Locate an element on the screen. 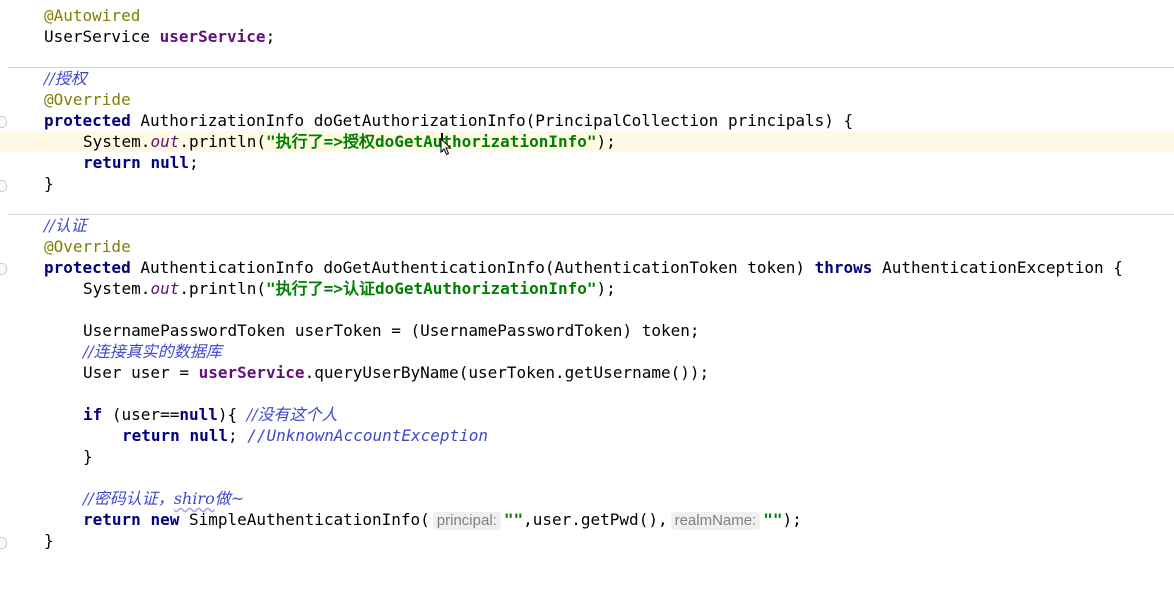 This screenshot has width=1174, height=593. mouse-pointer-icon is located at coordinates (446, 147).